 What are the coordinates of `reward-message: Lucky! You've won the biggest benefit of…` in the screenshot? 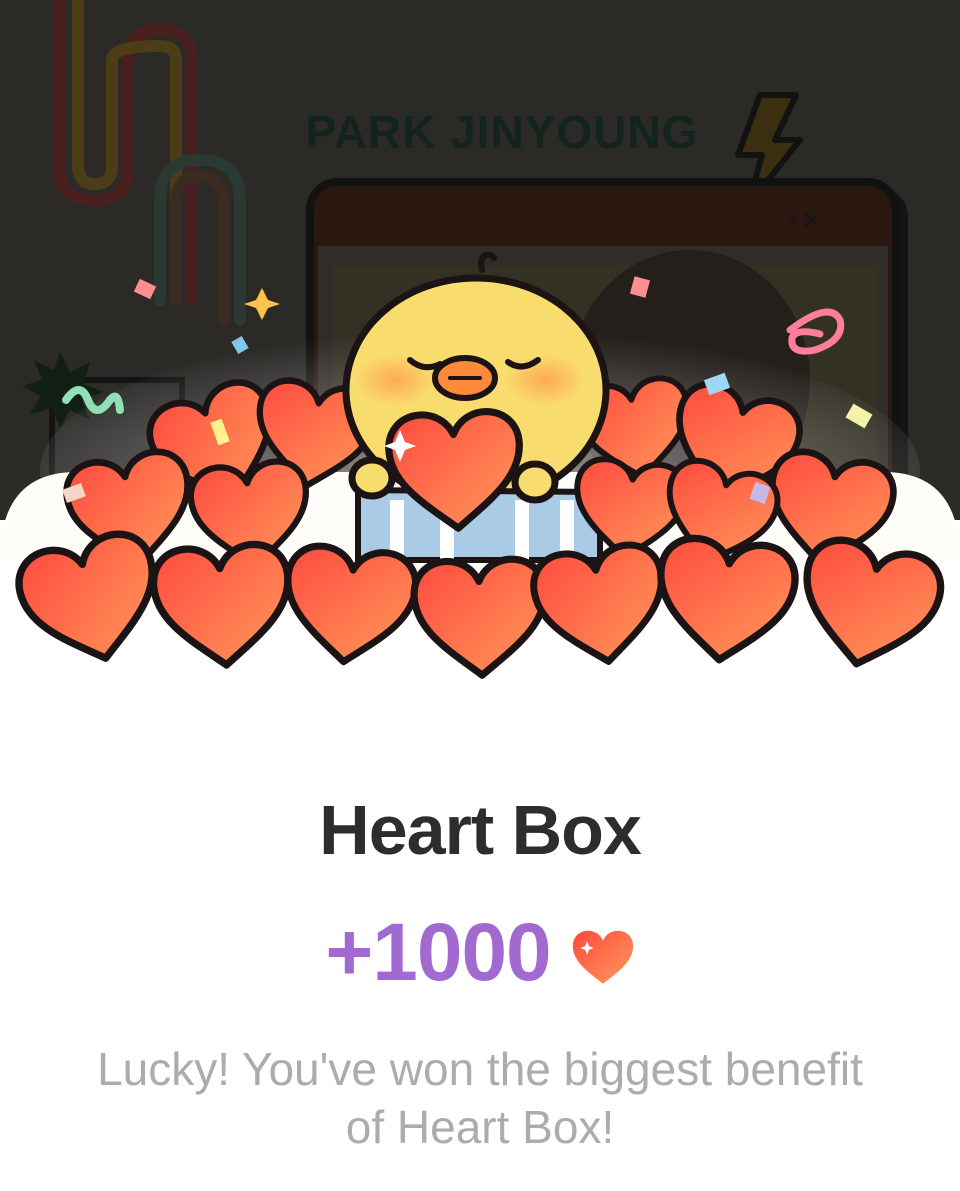 It's located at (480, 1098).